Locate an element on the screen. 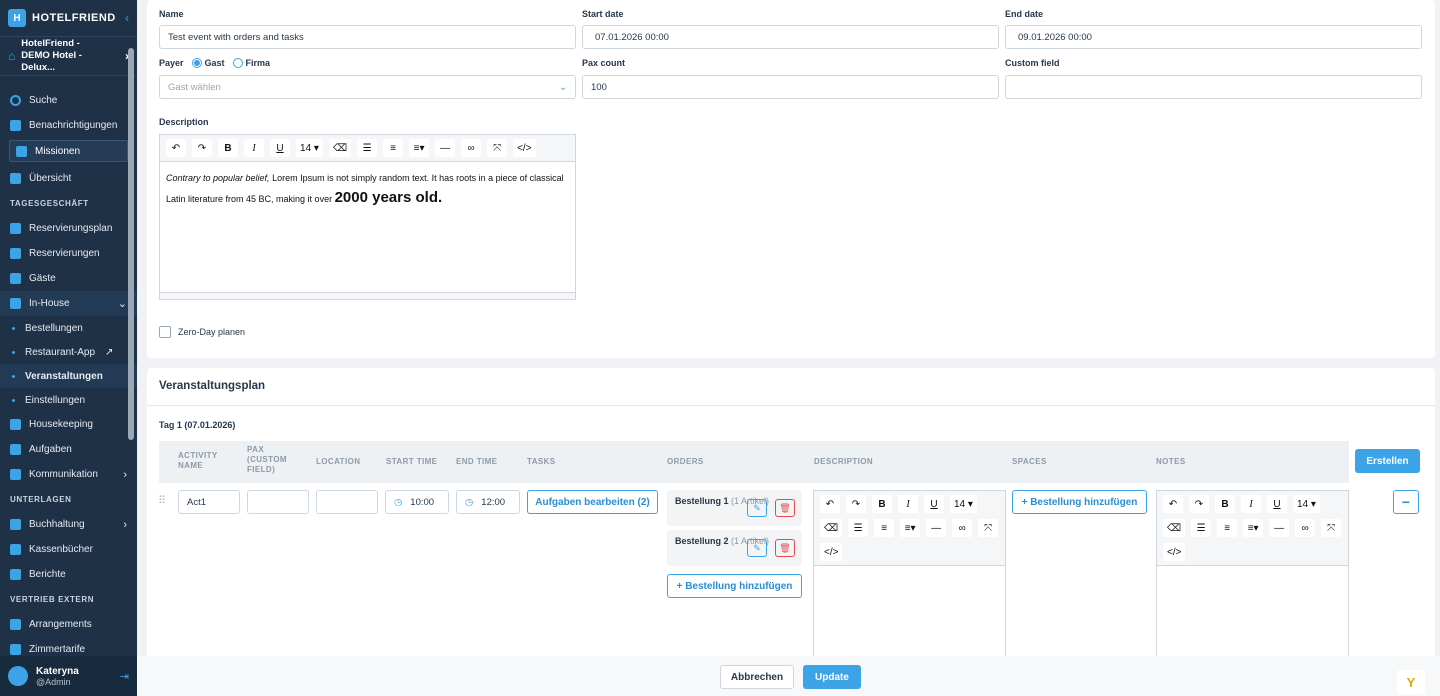 This screenshot has width=1440, height=696. editor-resize-handle is located at coordinates (367, 295).